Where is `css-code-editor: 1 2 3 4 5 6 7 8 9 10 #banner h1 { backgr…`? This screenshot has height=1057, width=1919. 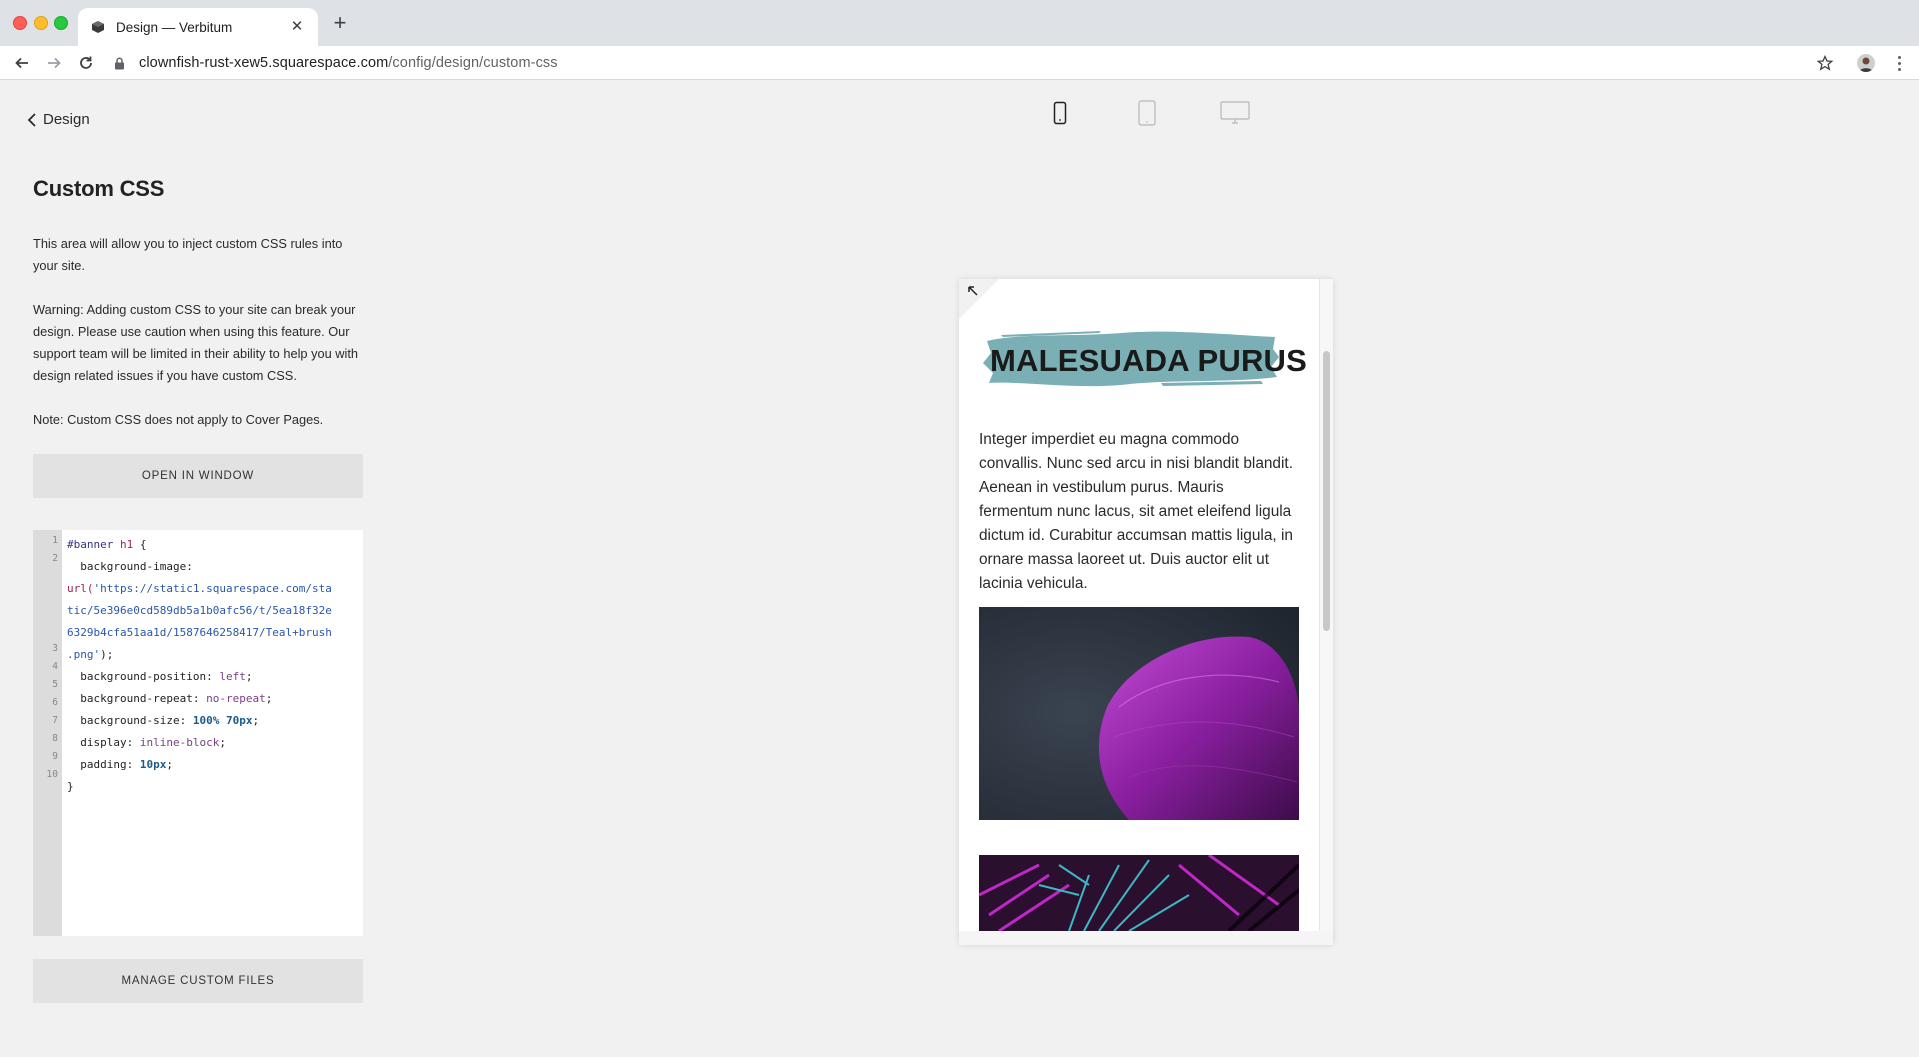 css-code-editor: 1 2 3 4 5 6 7 8 9 10 #banner h1 { backgr… is located at coordinates (198, 733).